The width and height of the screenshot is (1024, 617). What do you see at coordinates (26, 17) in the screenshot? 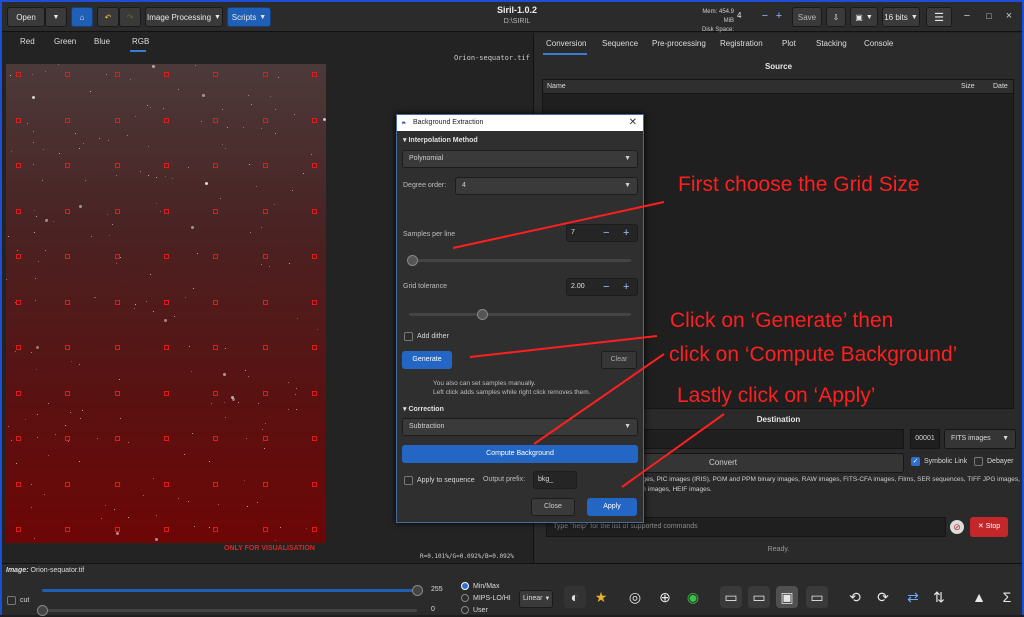
I see `open-button: Open` at bounding box center [26, 17].